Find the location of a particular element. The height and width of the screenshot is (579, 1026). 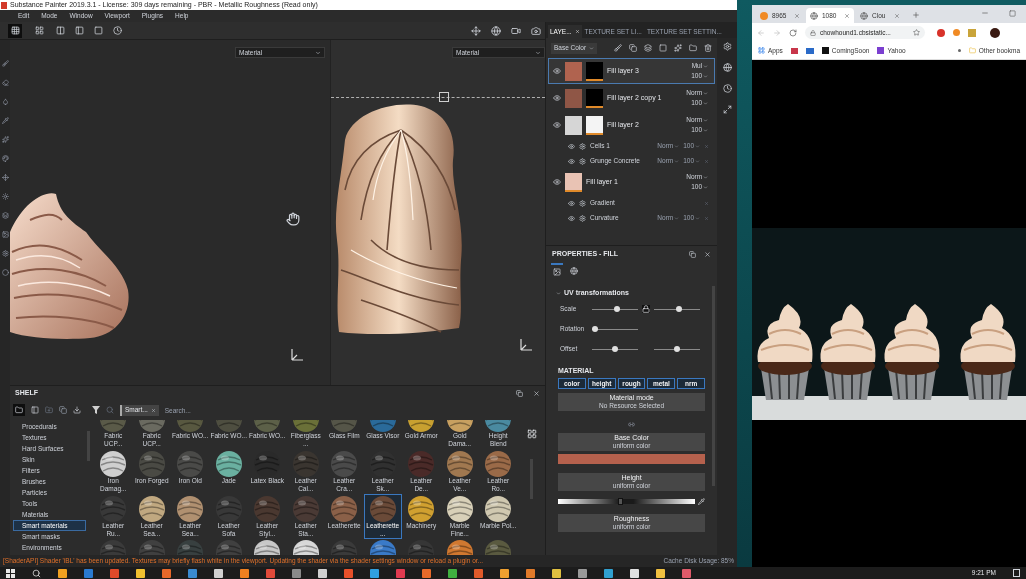

link-icon is located at coordinates (632, 424).